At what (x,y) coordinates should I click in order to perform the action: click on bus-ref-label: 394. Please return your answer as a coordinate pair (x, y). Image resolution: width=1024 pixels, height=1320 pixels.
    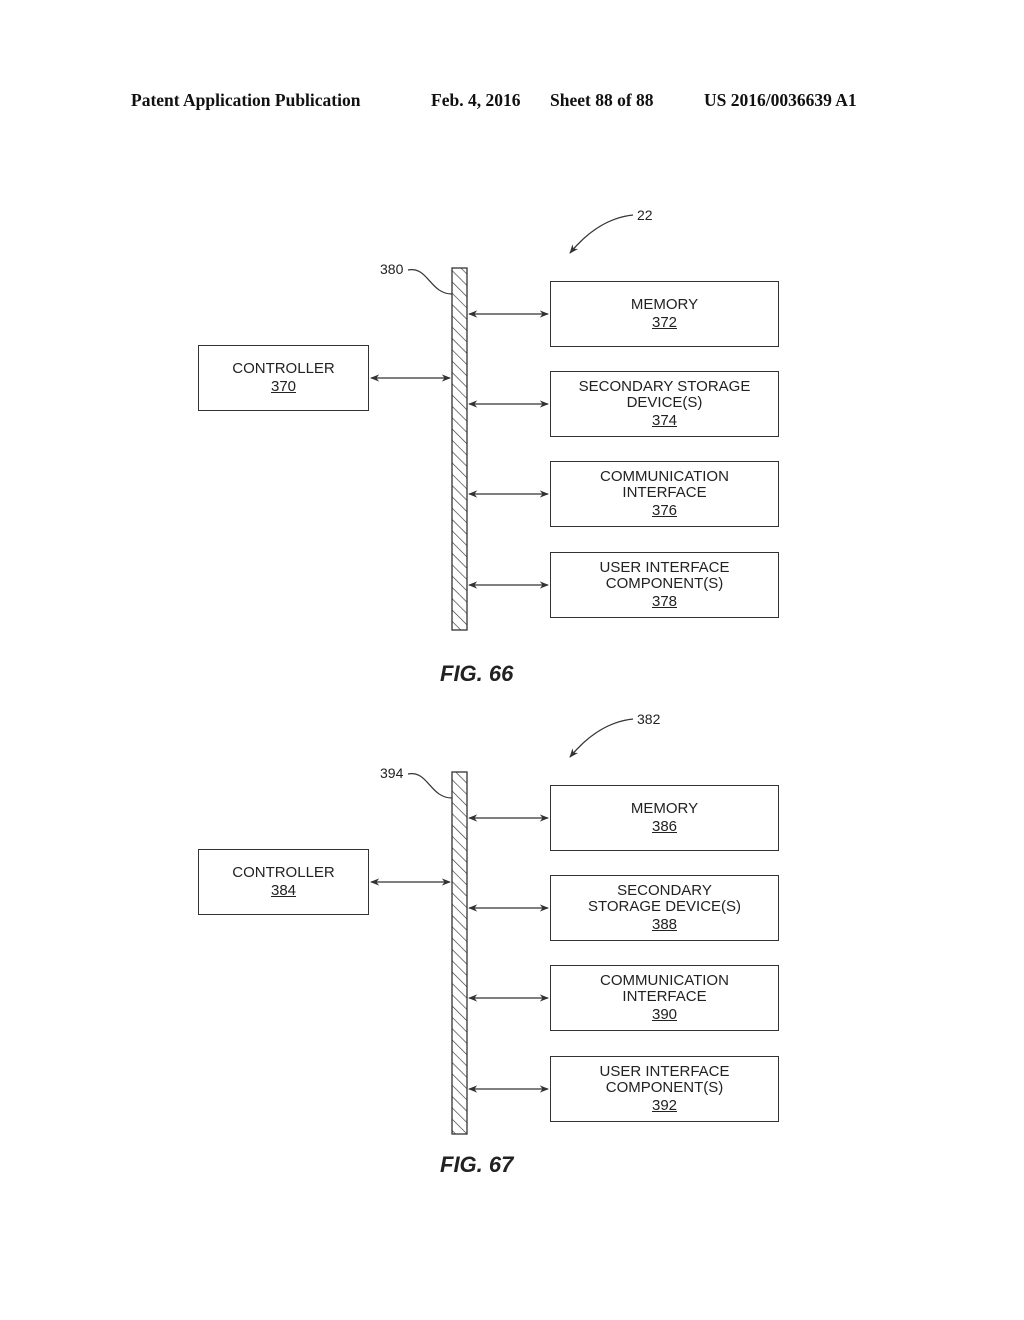
    Looking at the image, I should click on (392, 773).